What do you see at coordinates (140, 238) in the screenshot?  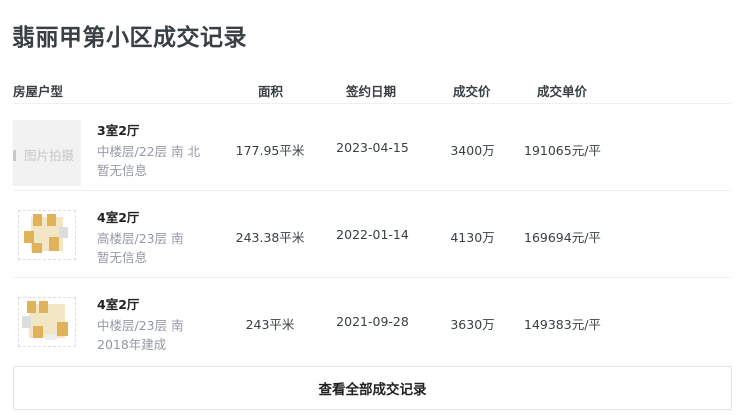 I see `floor-info: 高楼层/23层 南` at bounding box center [140, 238].